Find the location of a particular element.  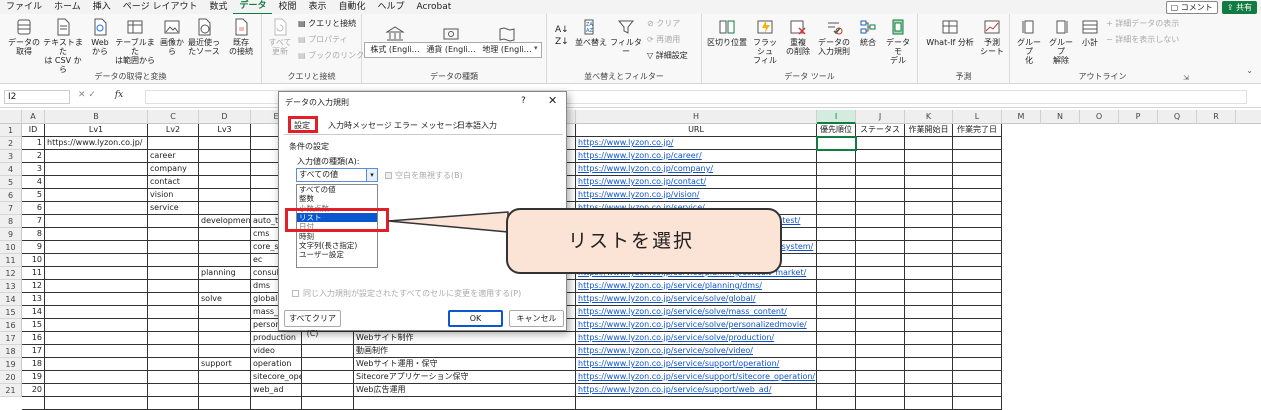

select-all-corner is located at coordinates (11, 117).